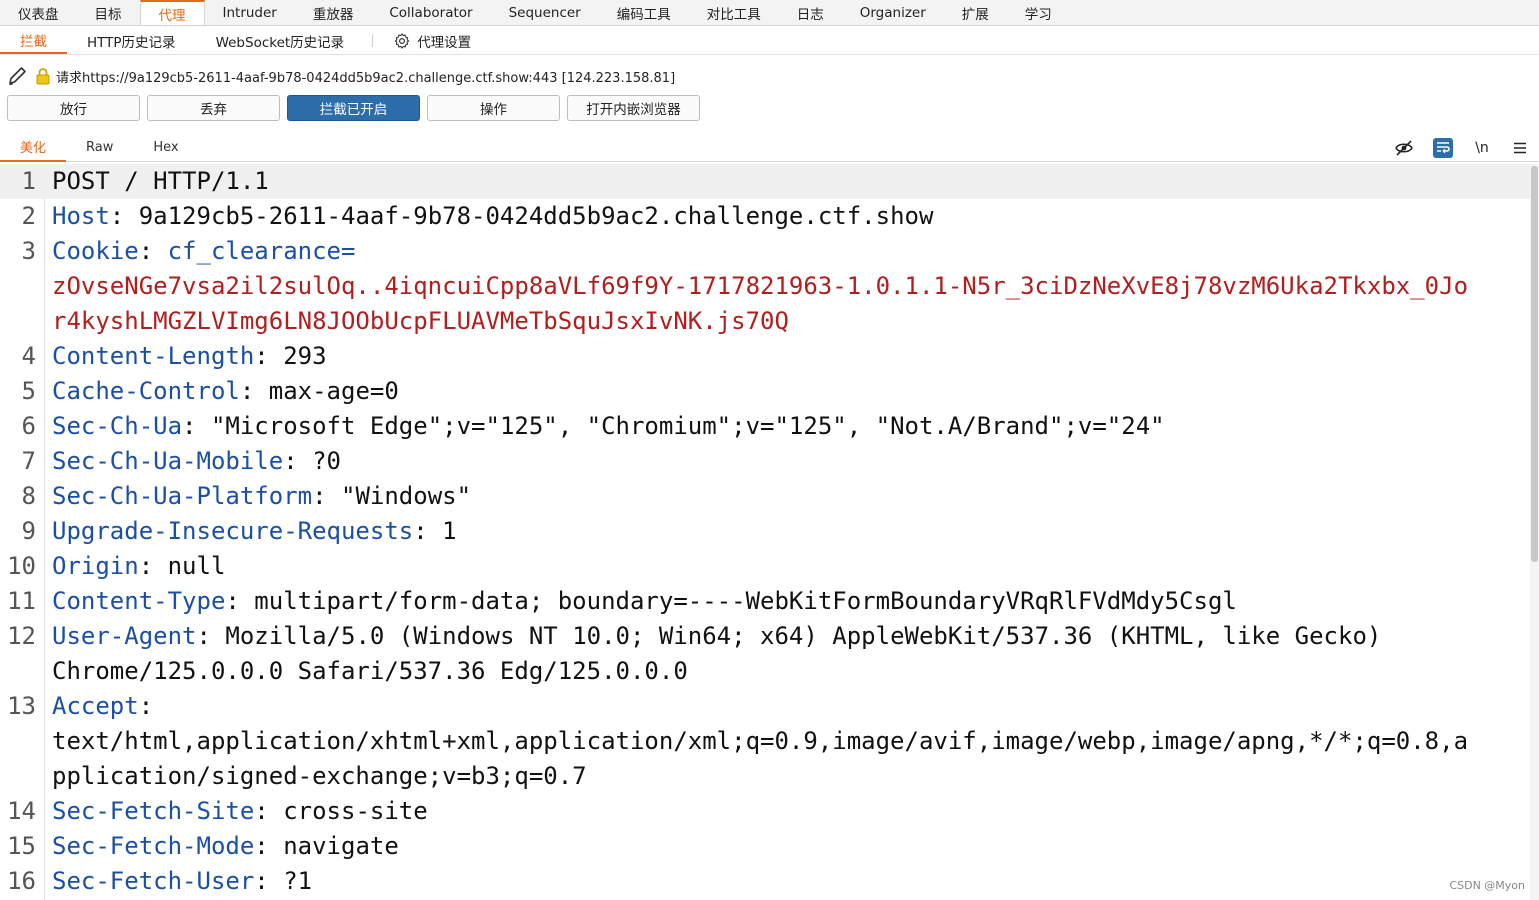  I want to click on header-name: Sec-Ch-Ua-Platform, so click(182, 496).